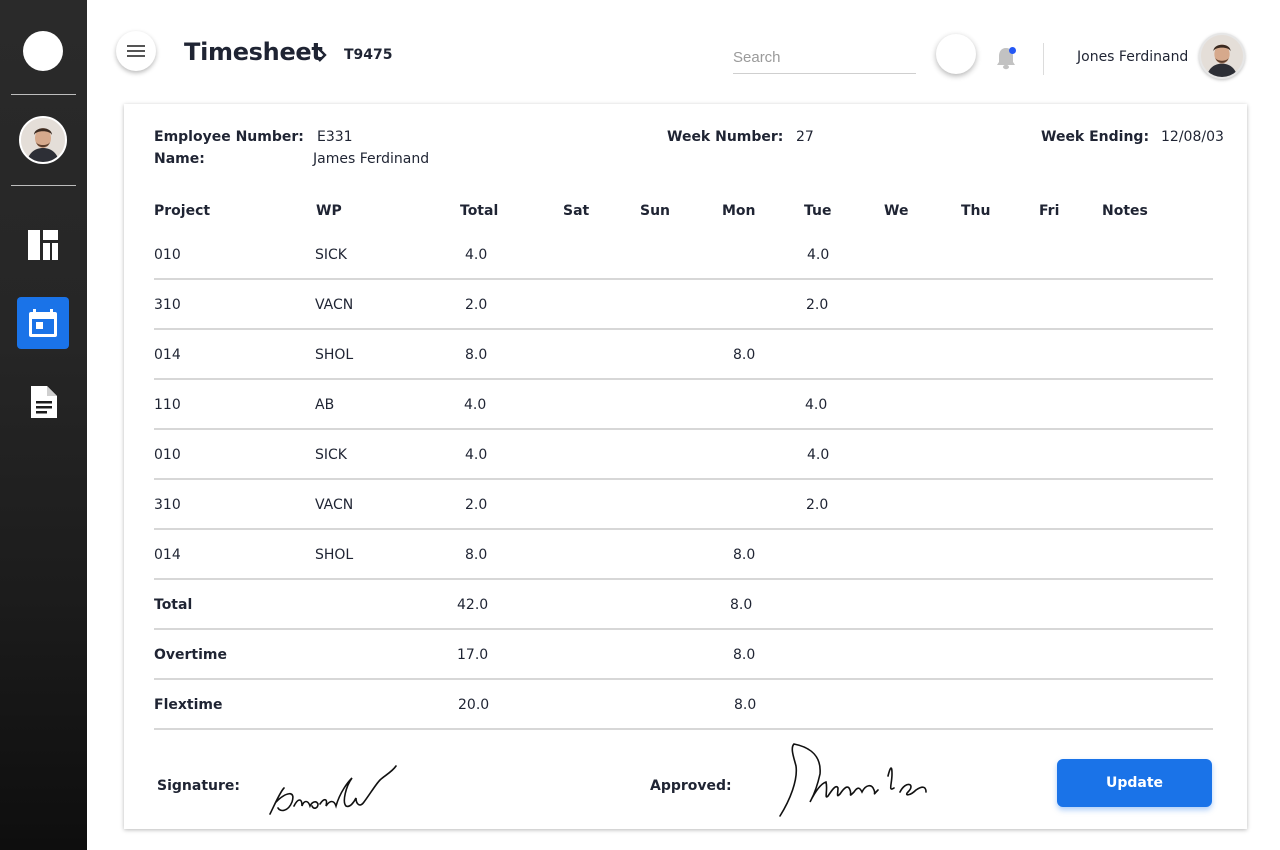 This screenshot has width=1280, height=850. Describe the element at coordinates (976, 211) in the screenshot. I see `column-header-thu: Thu` at that location.